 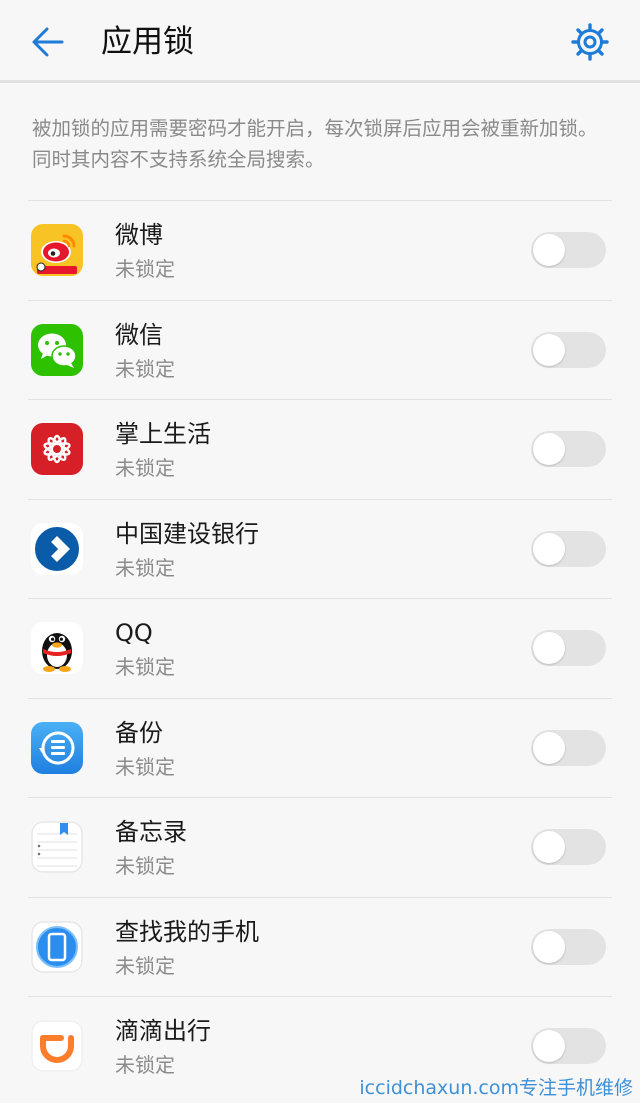 I want to click on back-button, so click(x=49, y=42).